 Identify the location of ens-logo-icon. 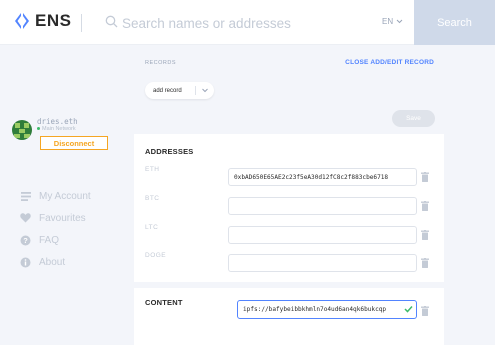
(22, 21).